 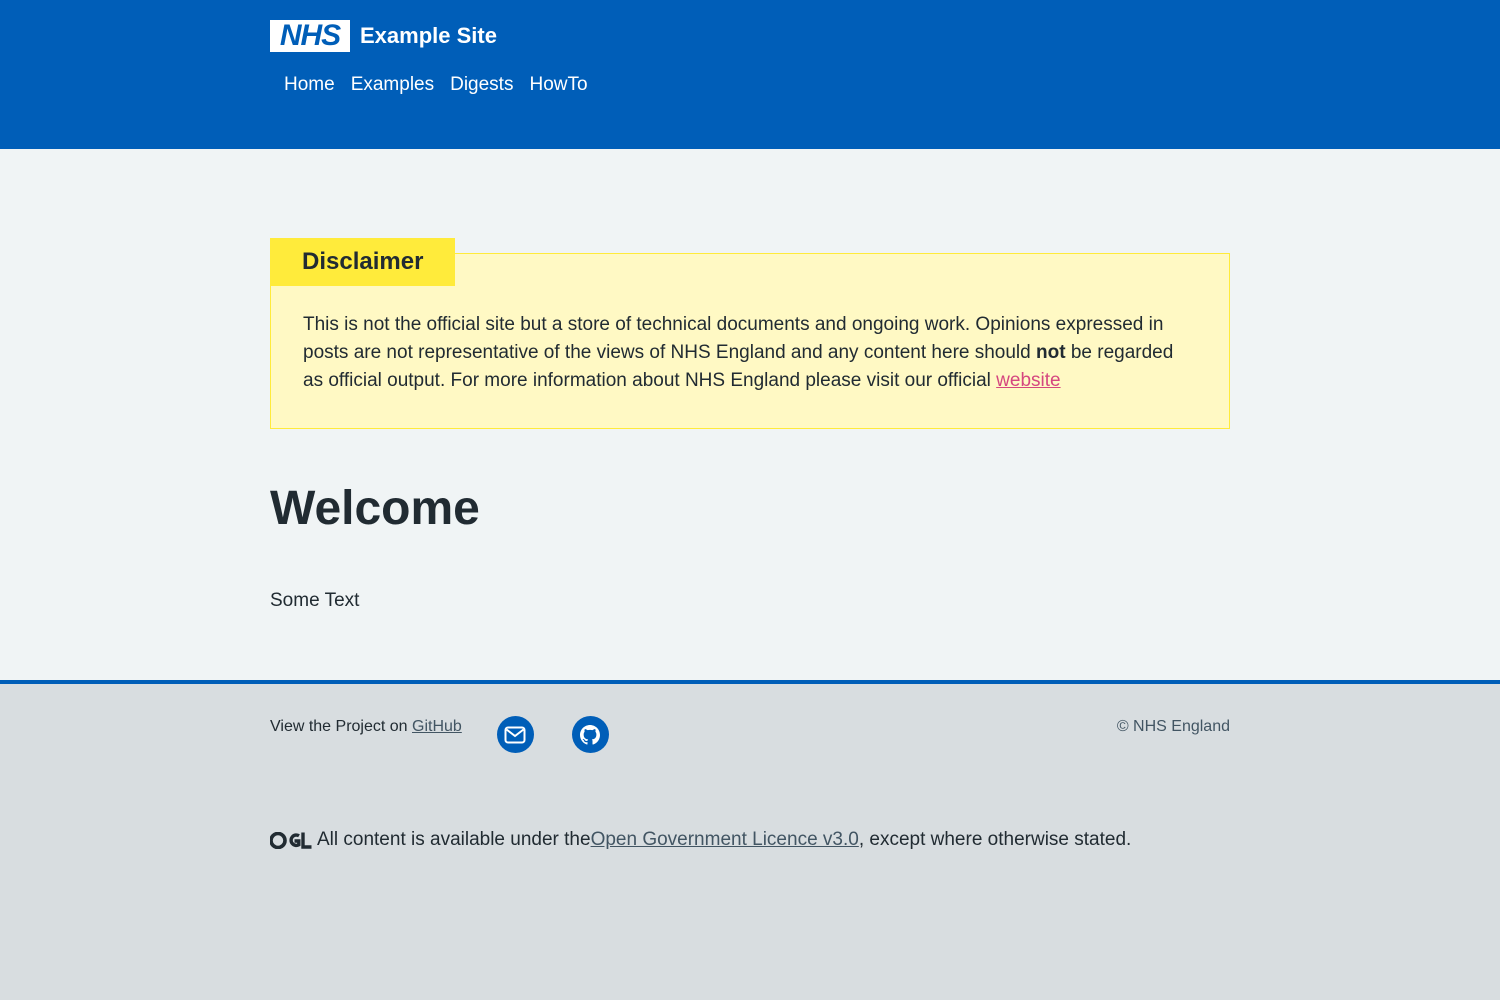 I want to click on view-project-text: View the Project on GitHub, so click(x=366, y=727).